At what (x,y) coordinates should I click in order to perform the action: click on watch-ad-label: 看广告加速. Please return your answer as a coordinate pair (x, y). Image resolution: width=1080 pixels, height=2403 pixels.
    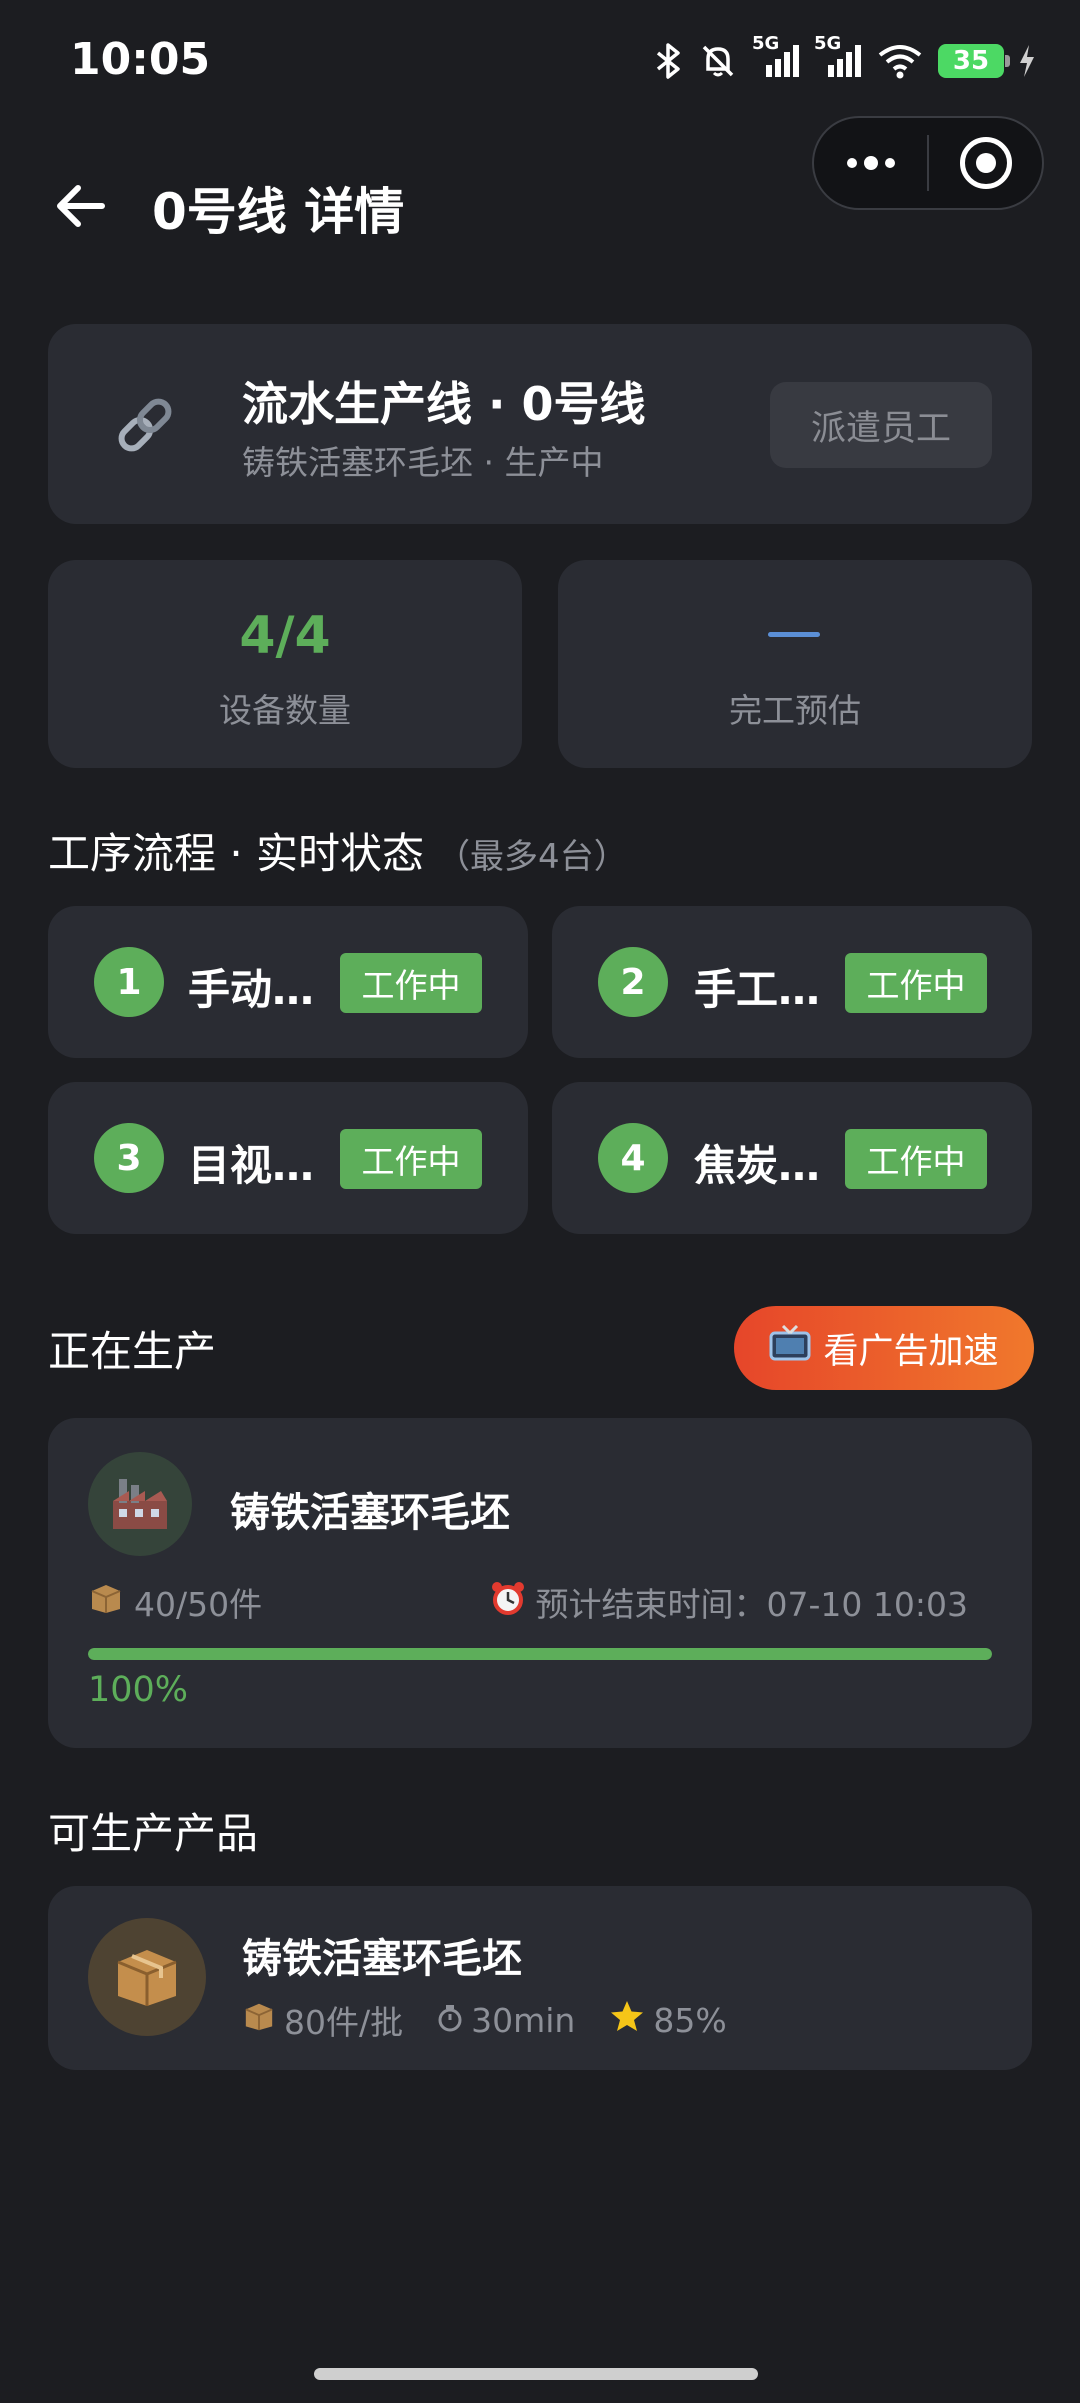
    Looking at the image, I should click on (911, 1351).